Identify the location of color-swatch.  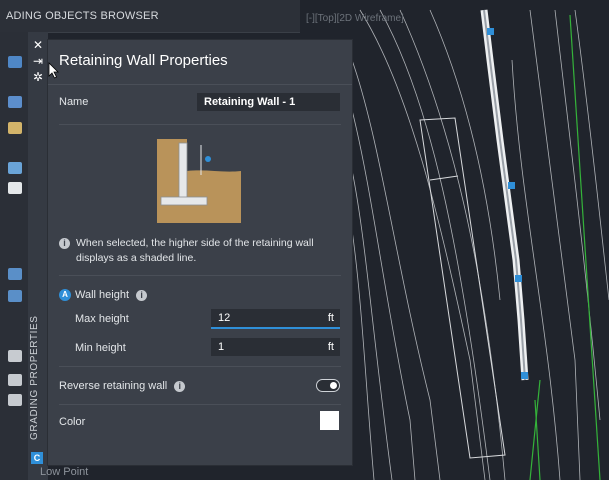
(329, 420).